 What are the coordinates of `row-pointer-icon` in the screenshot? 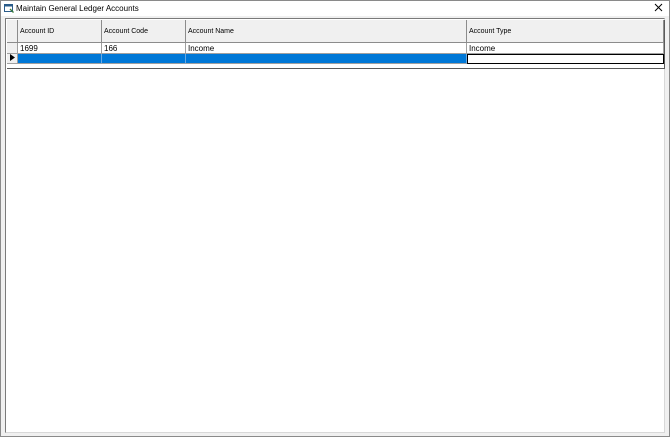 It's located at (12, 58).